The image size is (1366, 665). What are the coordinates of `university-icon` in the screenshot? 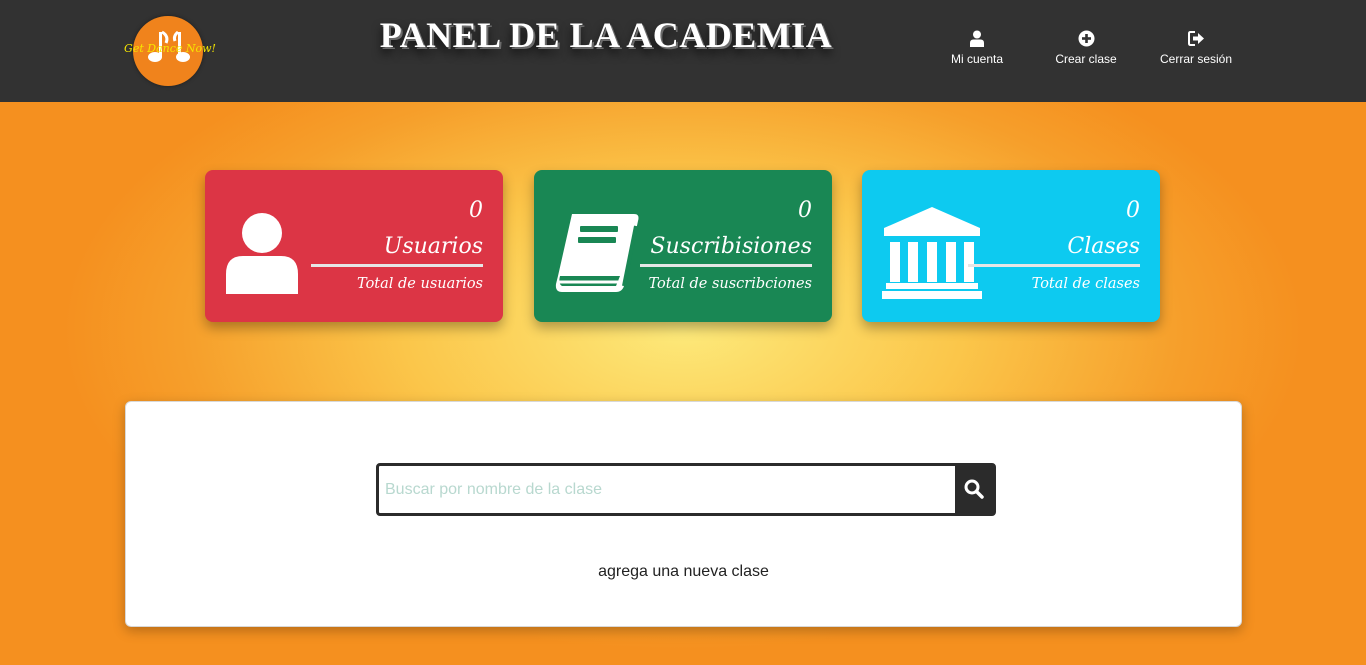 It's located at (932, 253).